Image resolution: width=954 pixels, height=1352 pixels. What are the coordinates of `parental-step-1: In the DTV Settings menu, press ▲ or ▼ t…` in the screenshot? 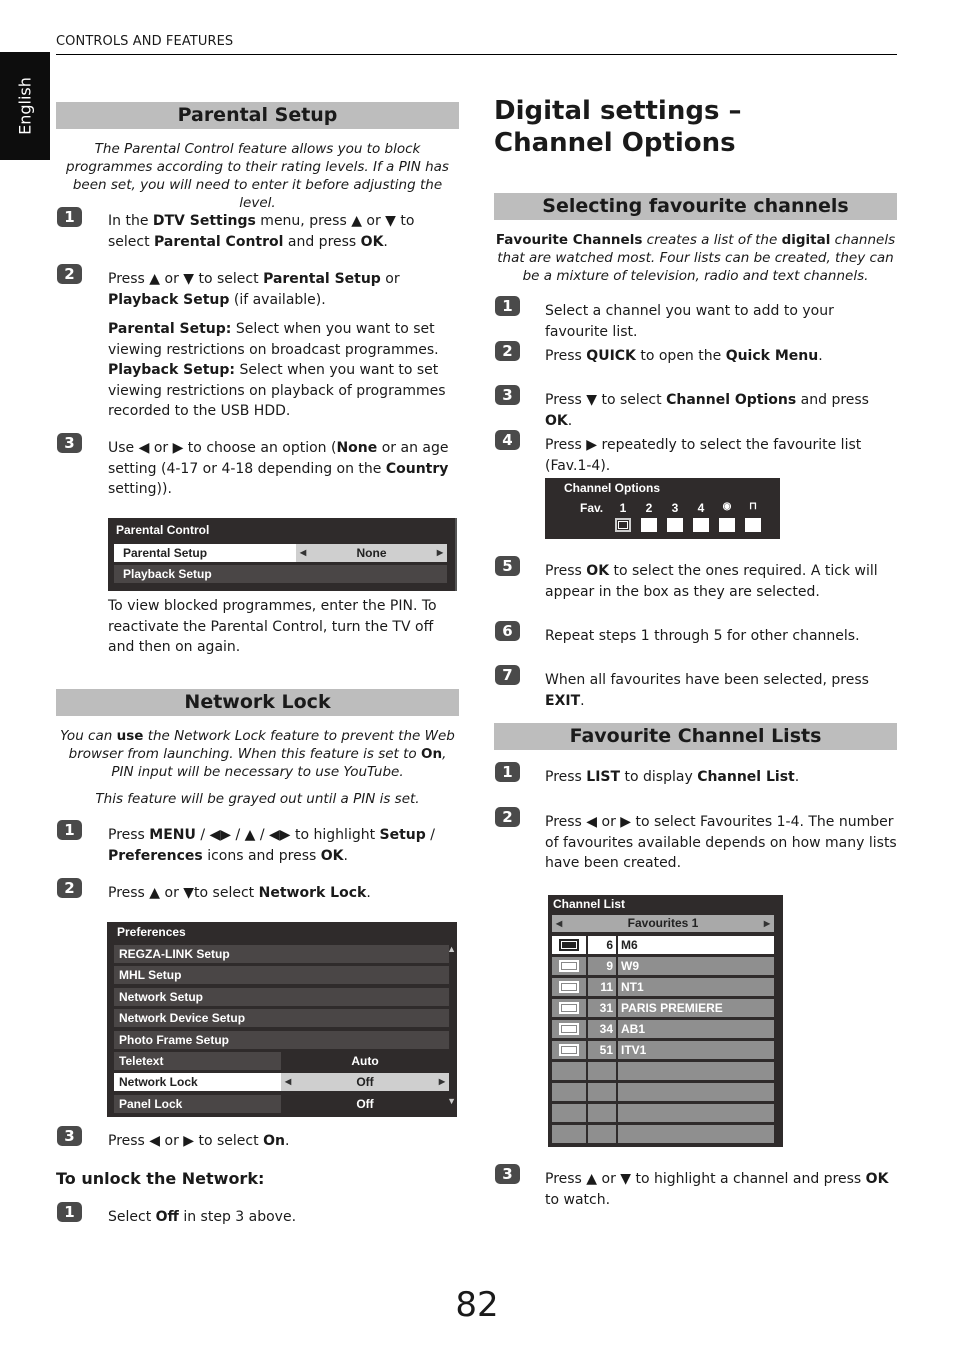 It's located at (261, 231).